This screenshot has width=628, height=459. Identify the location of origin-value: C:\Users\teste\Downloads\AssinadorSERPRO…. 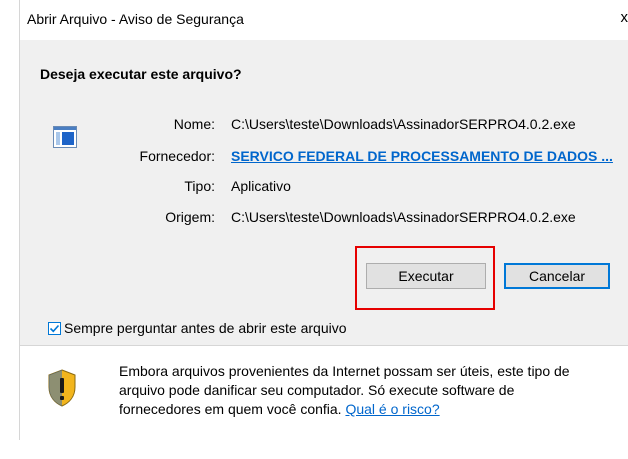
(403, 217).